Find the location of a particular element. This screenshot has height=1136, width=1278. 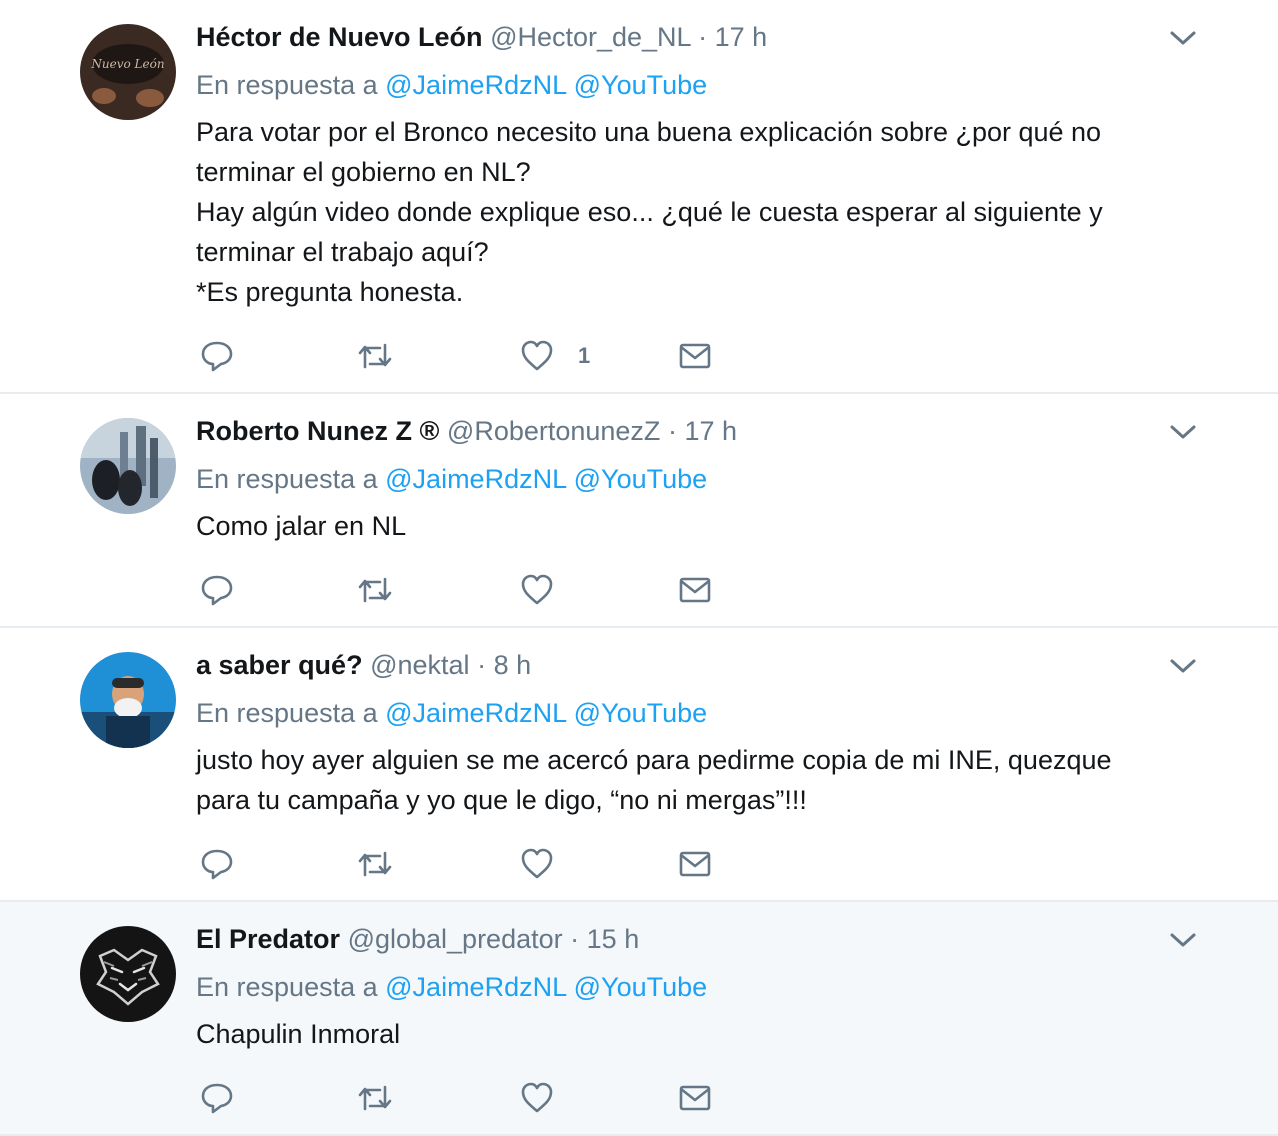

tweet-timestamp: 8 h is located at coordinates (513, 665).